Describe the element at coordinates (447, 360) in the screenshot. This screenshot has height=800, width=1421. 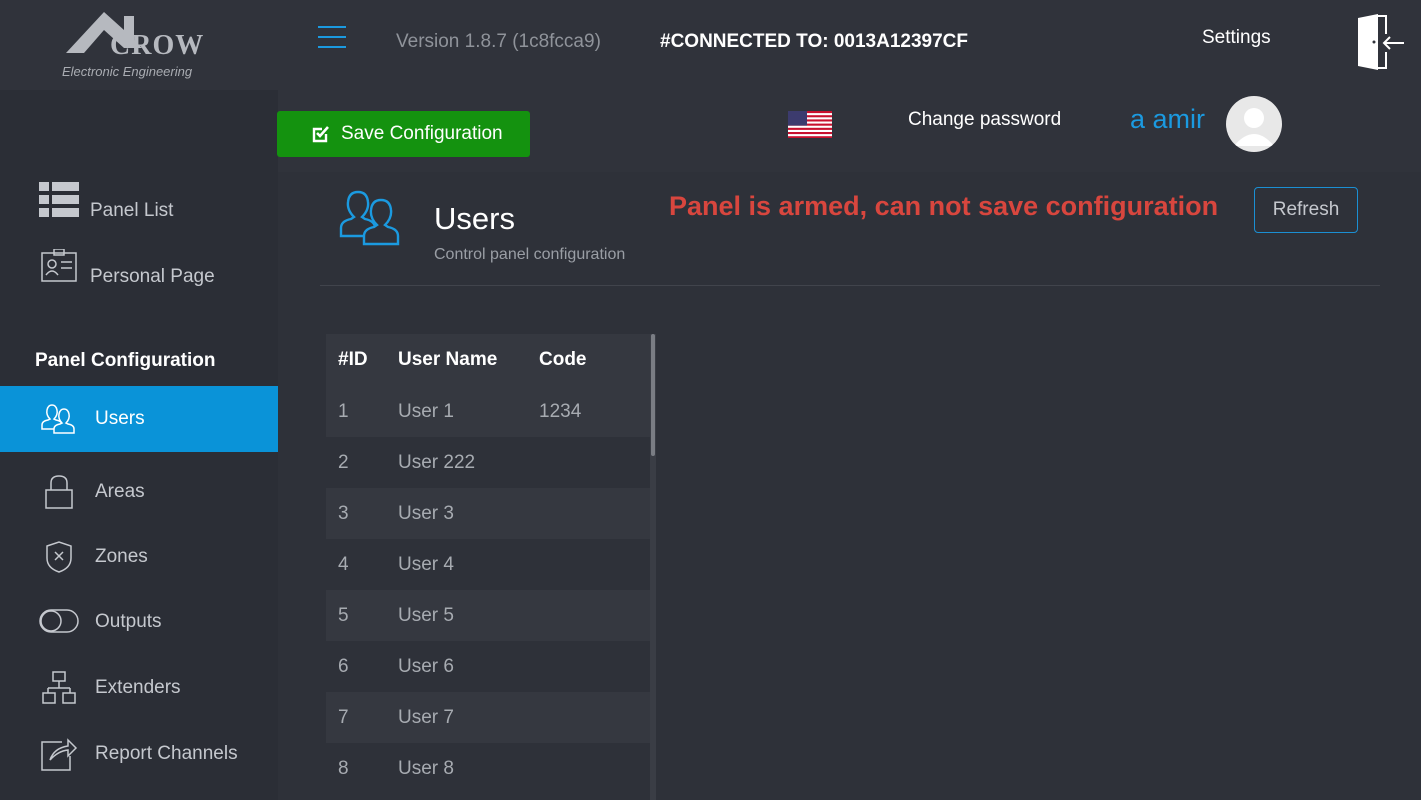
I see `column-header-user-name: User Name` at that location.